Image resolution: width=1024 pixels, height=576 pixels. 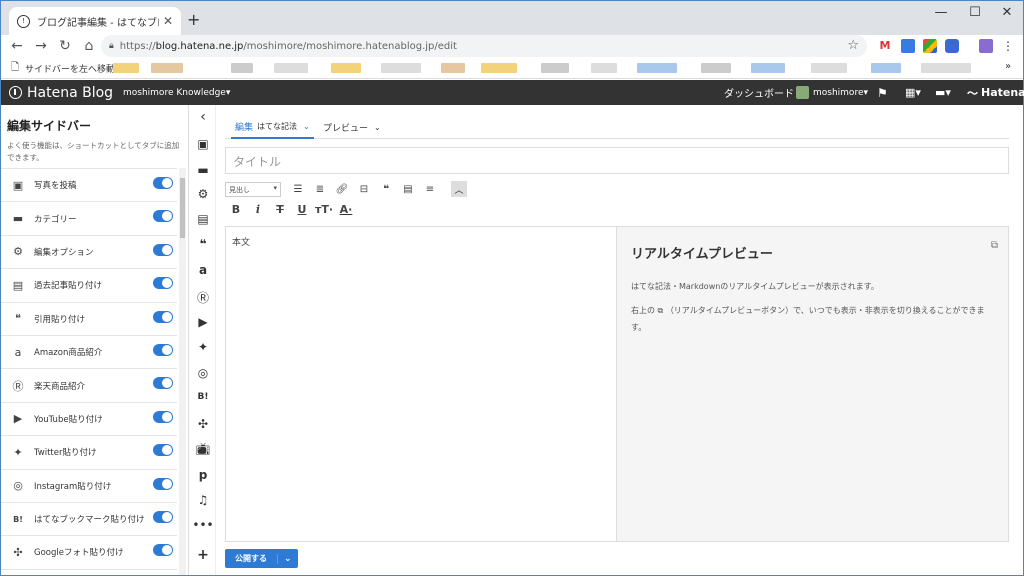 What do you see at coordinates (1008, 66) in the screenshot?
I see `more-bookmarks-icon: »` at bounding box center [1008, 66].